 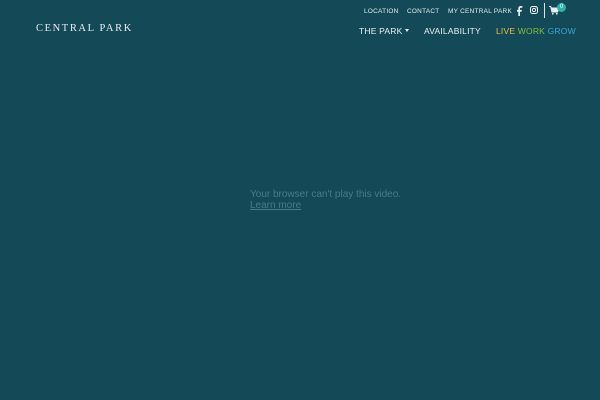 I want to click on header-divider, so click(x=544, y=10).